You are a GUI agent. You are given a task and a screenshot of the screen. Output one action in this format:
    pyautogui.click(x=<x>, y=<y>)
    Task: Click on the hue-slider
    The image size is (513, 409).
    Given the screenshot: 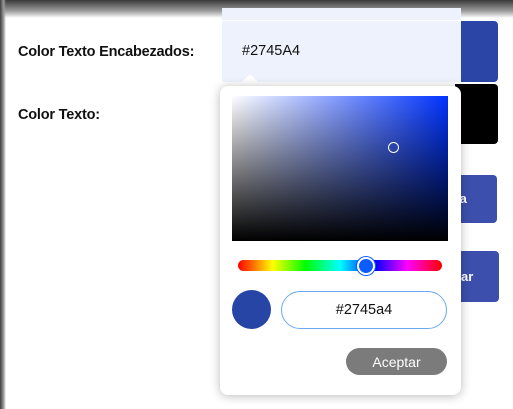 What is the action you would take?
    pyautogui.click(x=340, y=265)
    